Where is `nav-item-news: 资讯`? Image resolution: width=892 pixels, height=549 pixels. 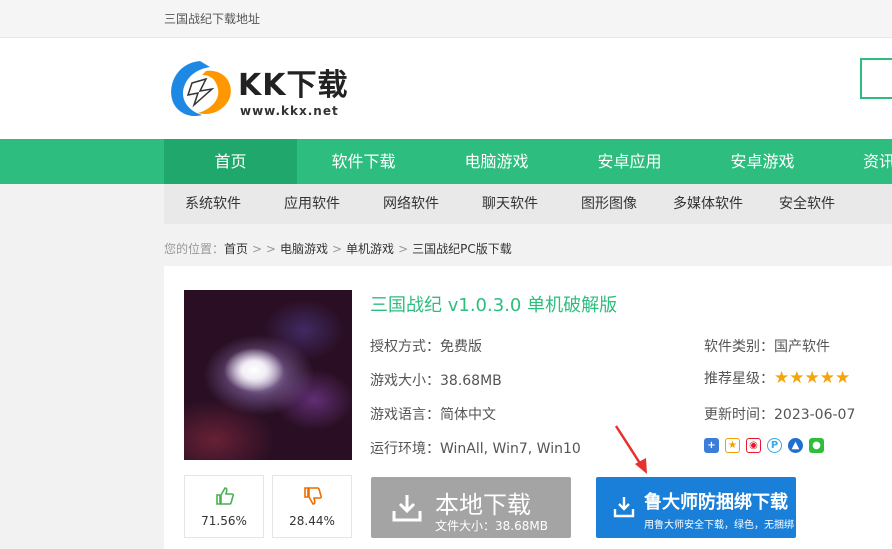
nav-item-news: 资讯 is located at coordinates (860, 161).